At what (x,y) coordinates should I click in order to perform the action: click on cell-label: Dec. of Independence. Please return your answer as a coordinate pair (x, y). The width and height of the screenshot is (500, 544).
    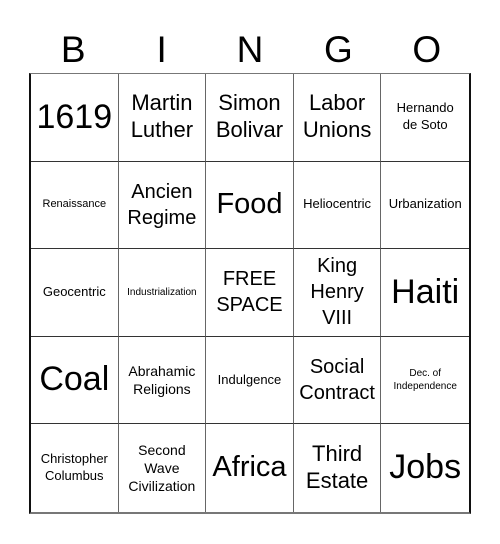
    Looking at the image, I should click on (425, 380).